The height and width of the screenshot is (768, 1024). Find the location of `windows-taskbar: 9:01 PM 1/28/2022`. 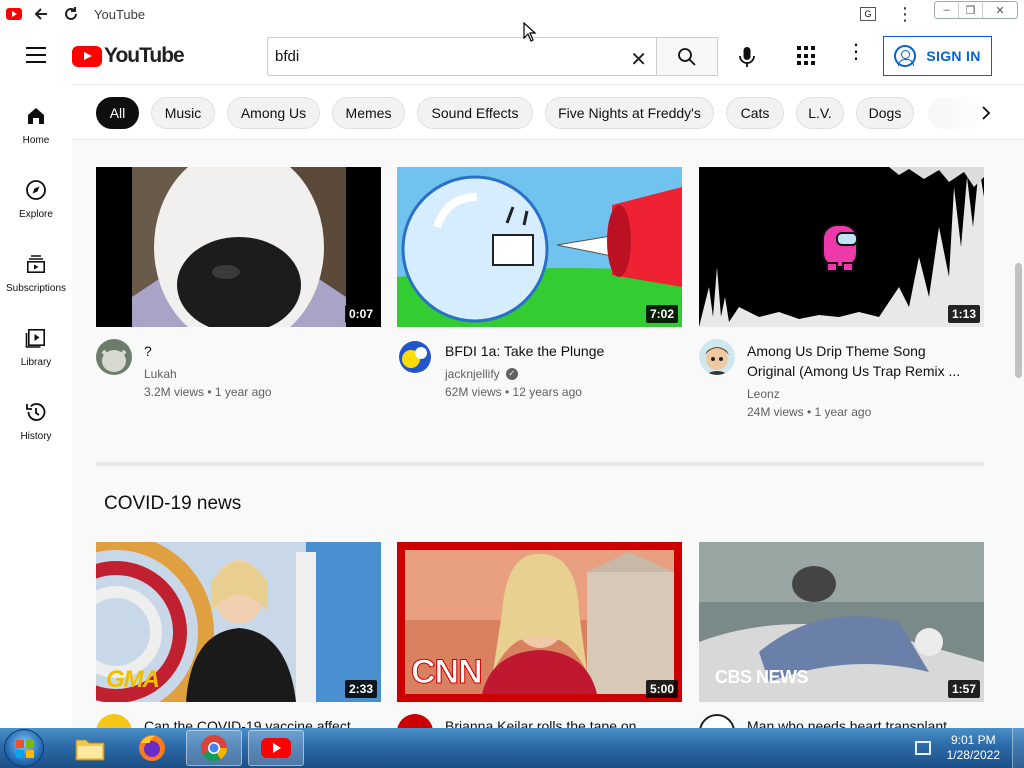

windows-taskbar: 9:01 PM 1/28/2022 is located at coordinates (512, 748).